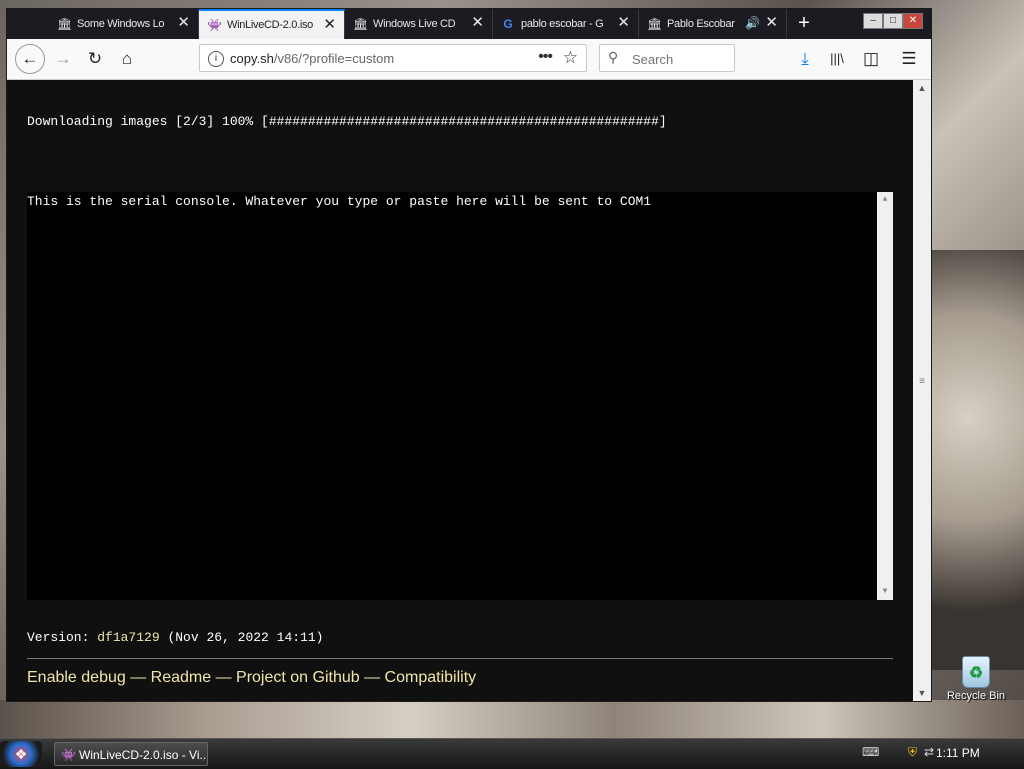  What do you see at coordinates (414, 24) in the screenshot?
I see `tab-label: Windows Live CD` at bounding box center [414, 24].